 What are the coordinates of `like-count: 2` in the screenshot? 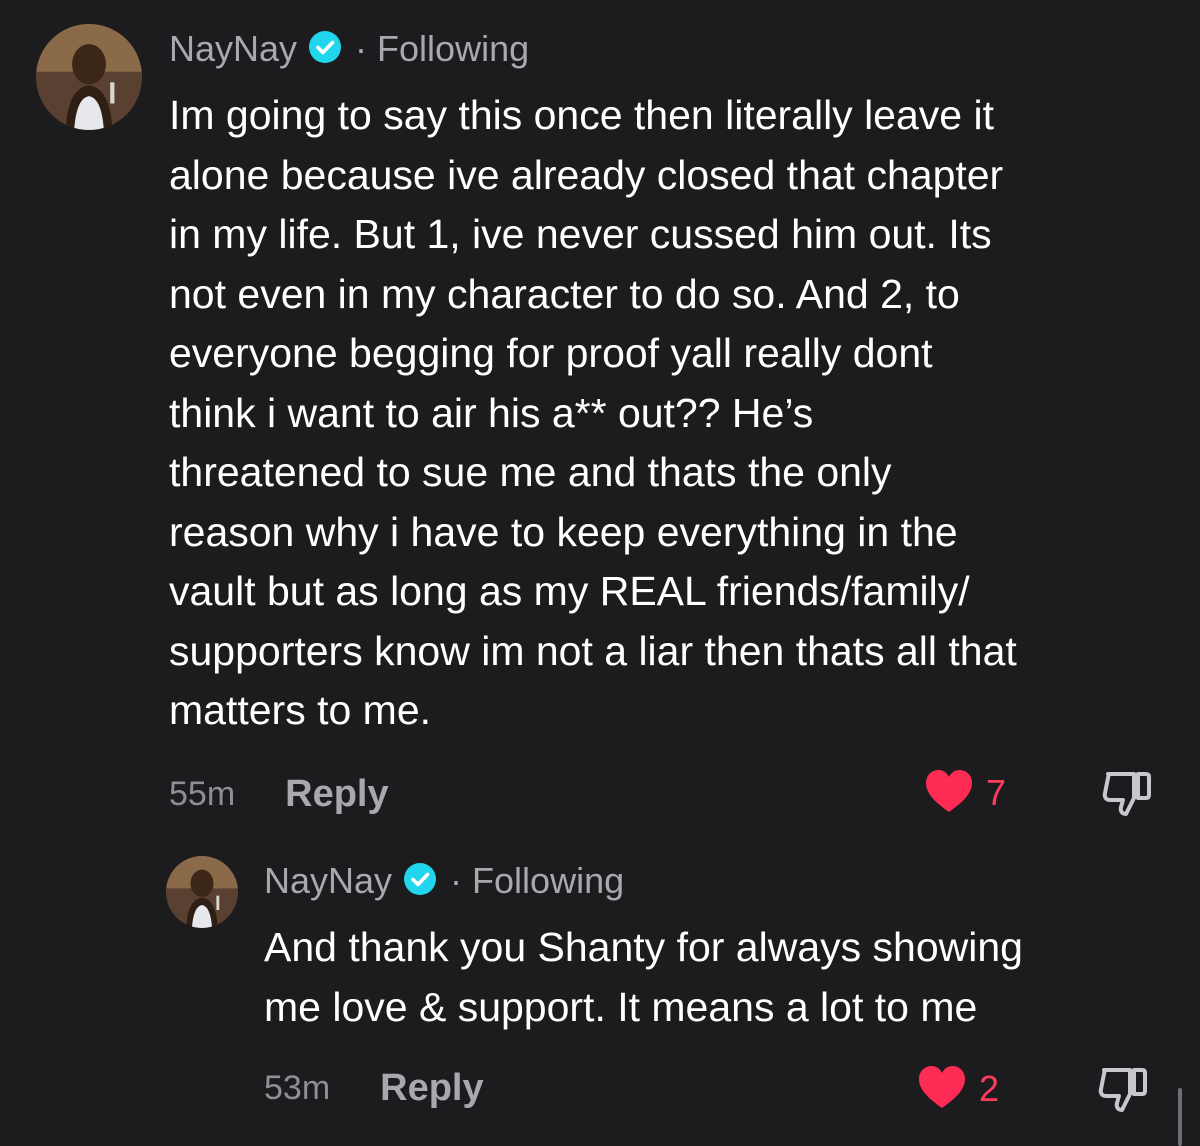 It's located at (989, 1088).